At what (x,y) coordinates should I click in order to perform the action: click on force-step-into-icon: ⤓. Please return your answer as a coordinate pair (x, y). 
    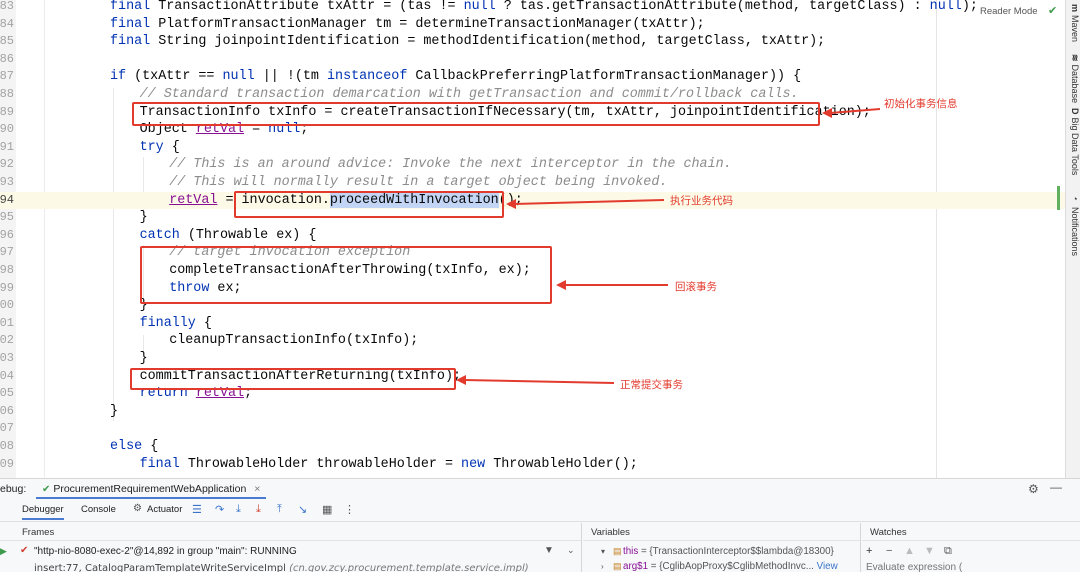
    Looking at the image, I should click on (258, 509).